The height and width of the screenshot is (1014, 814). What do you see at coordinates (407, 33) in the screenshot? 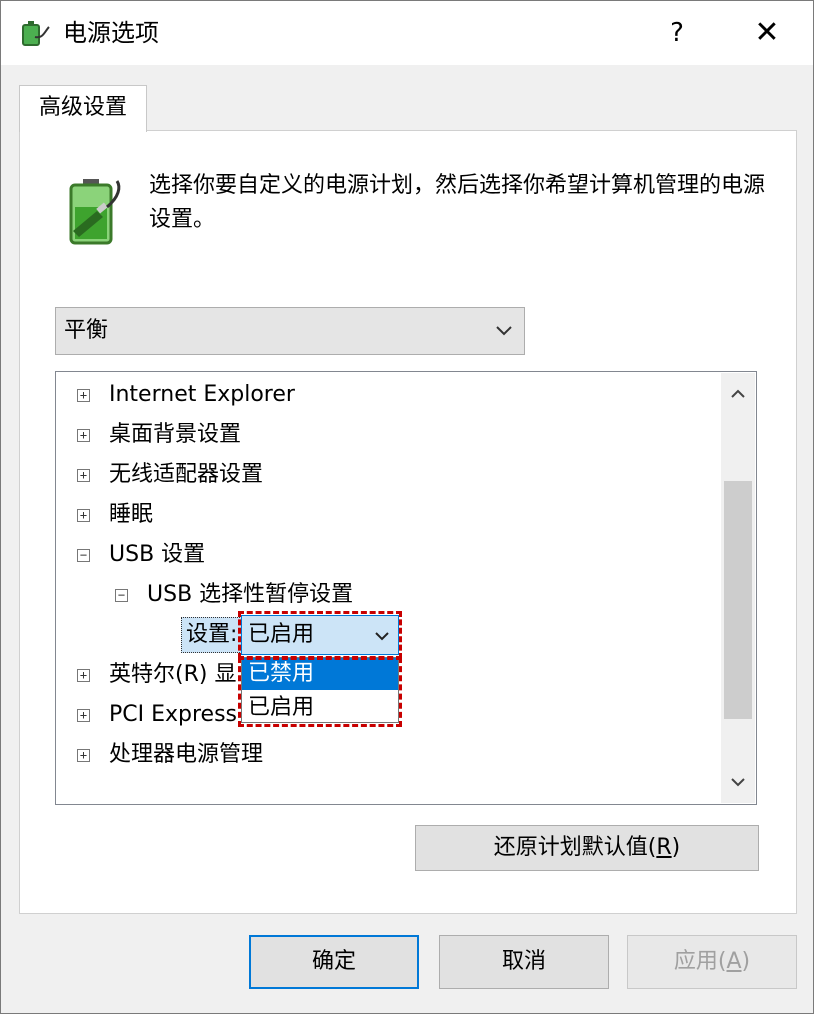
I see `title-bar: 电源选项 ? ✕` at bounding box center [407, 33].